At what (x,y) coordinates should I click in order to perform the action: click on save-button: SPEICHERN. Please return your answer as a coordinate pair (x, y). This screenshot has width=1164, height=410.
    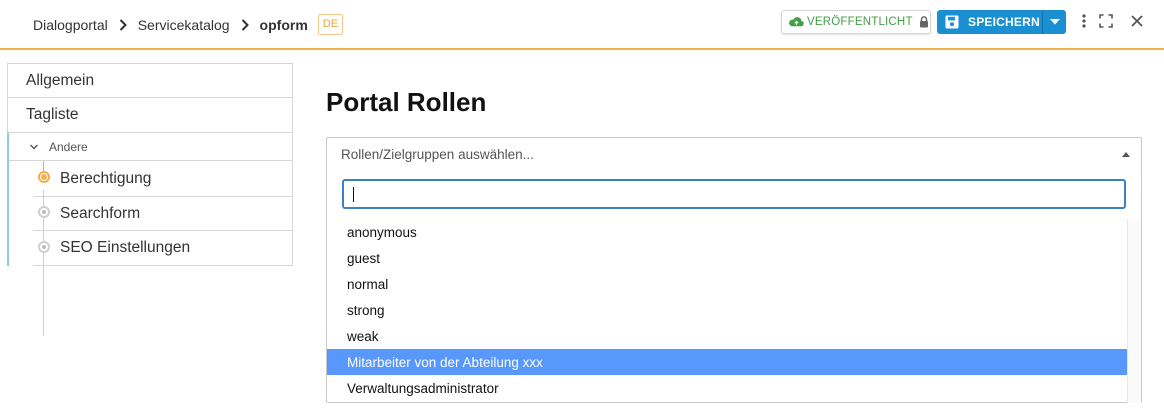
    Looking at the image, I should click on (989, 22).